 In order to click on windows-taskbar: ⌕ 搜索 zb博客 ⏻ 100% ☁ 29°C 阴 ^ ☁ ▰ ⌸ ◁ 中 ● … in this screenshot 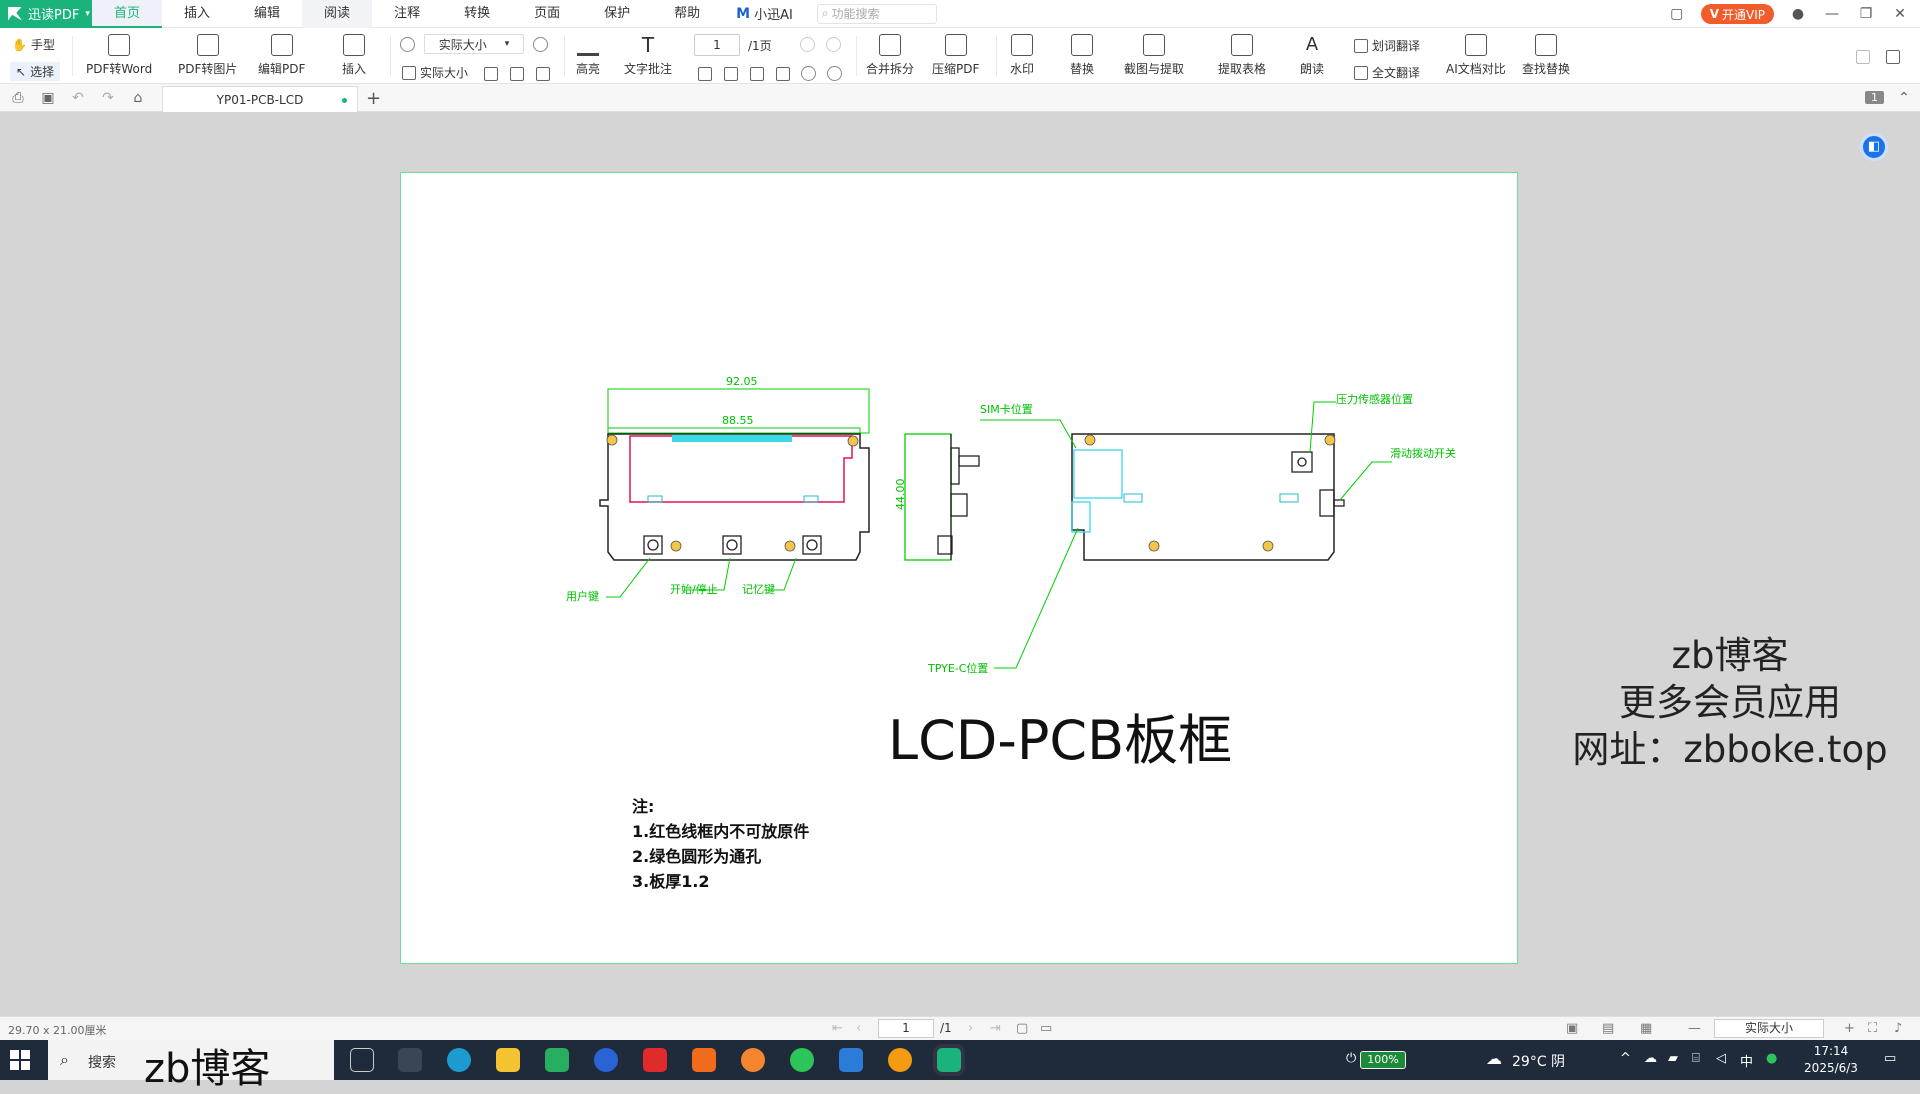, I will do `click(960, 1066)`.